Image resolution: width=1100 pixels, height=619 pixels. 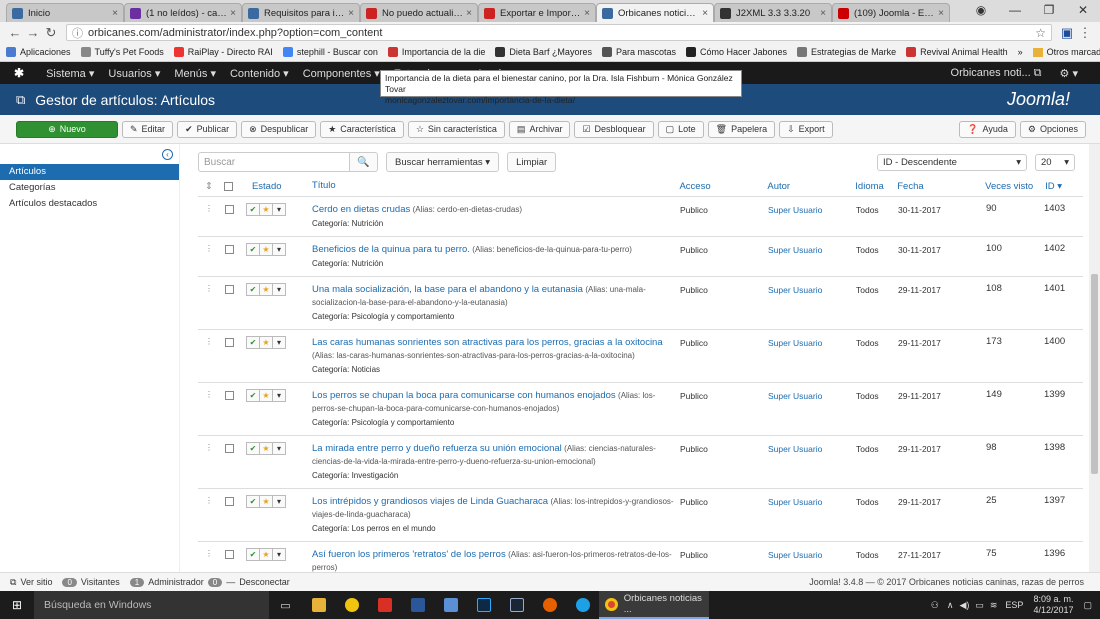 What do you see at coordinates (167, 154) in the screenshot?
I see `collapse-sidebar-icon: ‹` at bounding box center [167, 154].